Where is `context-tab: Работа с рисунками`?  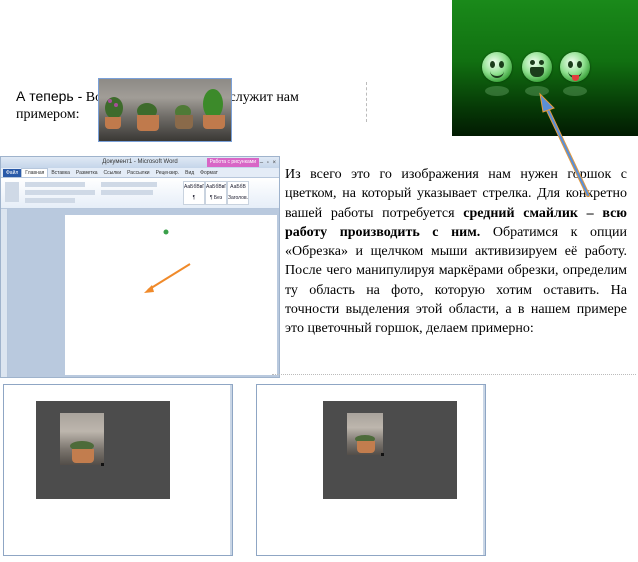
context-tab: Работа с рисунками is located at coordinates (232, 162).